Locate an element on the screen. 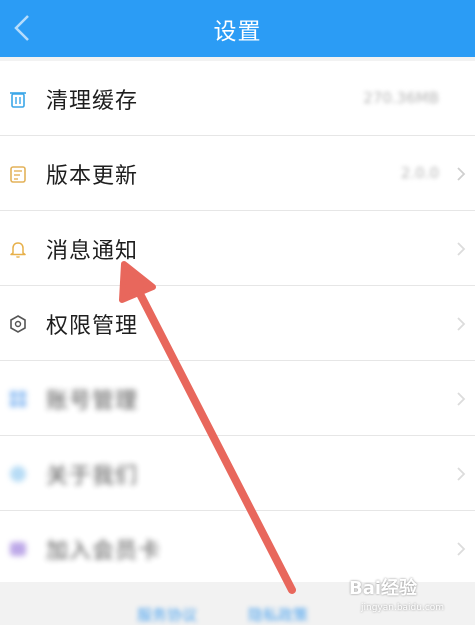 This screenshot has width=475, height=625. settings-item-permissions: 权限管理 is located at coordinates (237, 323).